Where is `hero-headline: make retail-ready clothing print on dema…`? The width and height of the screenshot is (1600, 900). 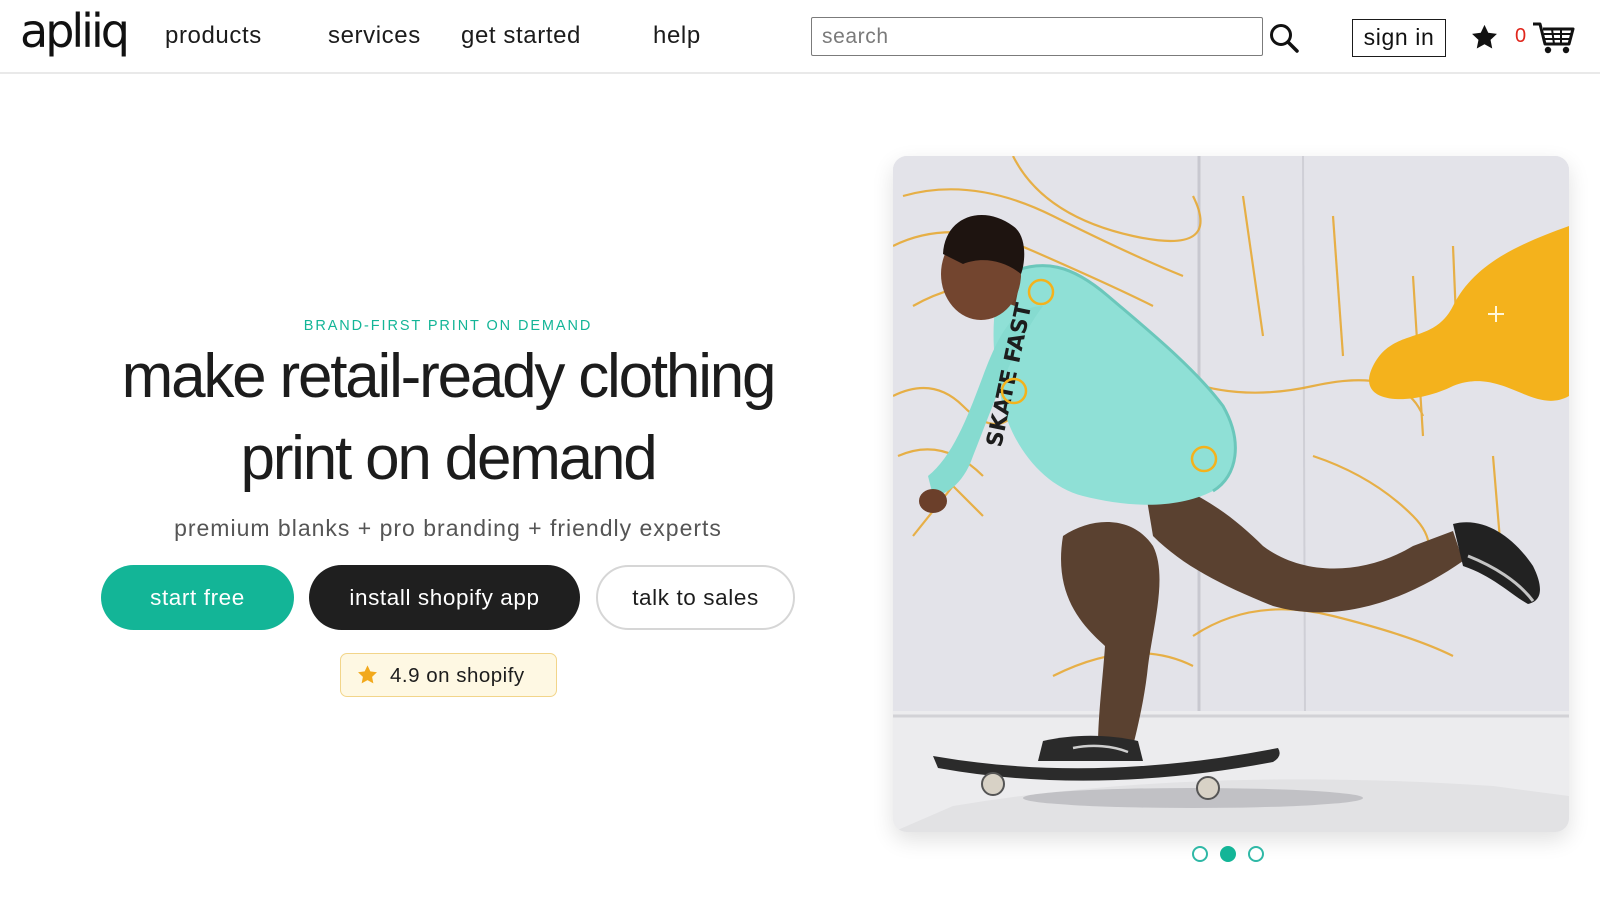 hero-headline: make retail-ready clothing print on dema… is located at coordinates (448, 418).